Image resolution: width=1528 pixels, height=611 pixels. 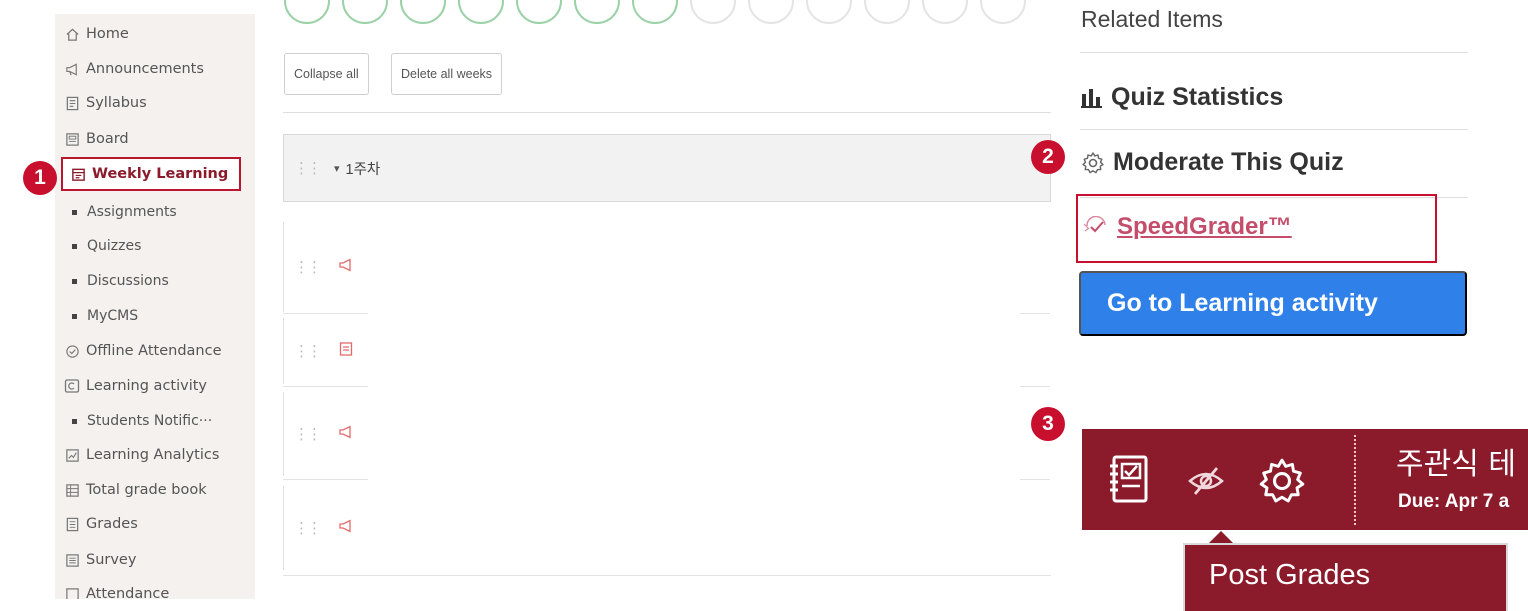 What do you see at coordinates (1206, 481) in the screenshot?
I see `eye-off-icon` at bounding box center [1206, 481].